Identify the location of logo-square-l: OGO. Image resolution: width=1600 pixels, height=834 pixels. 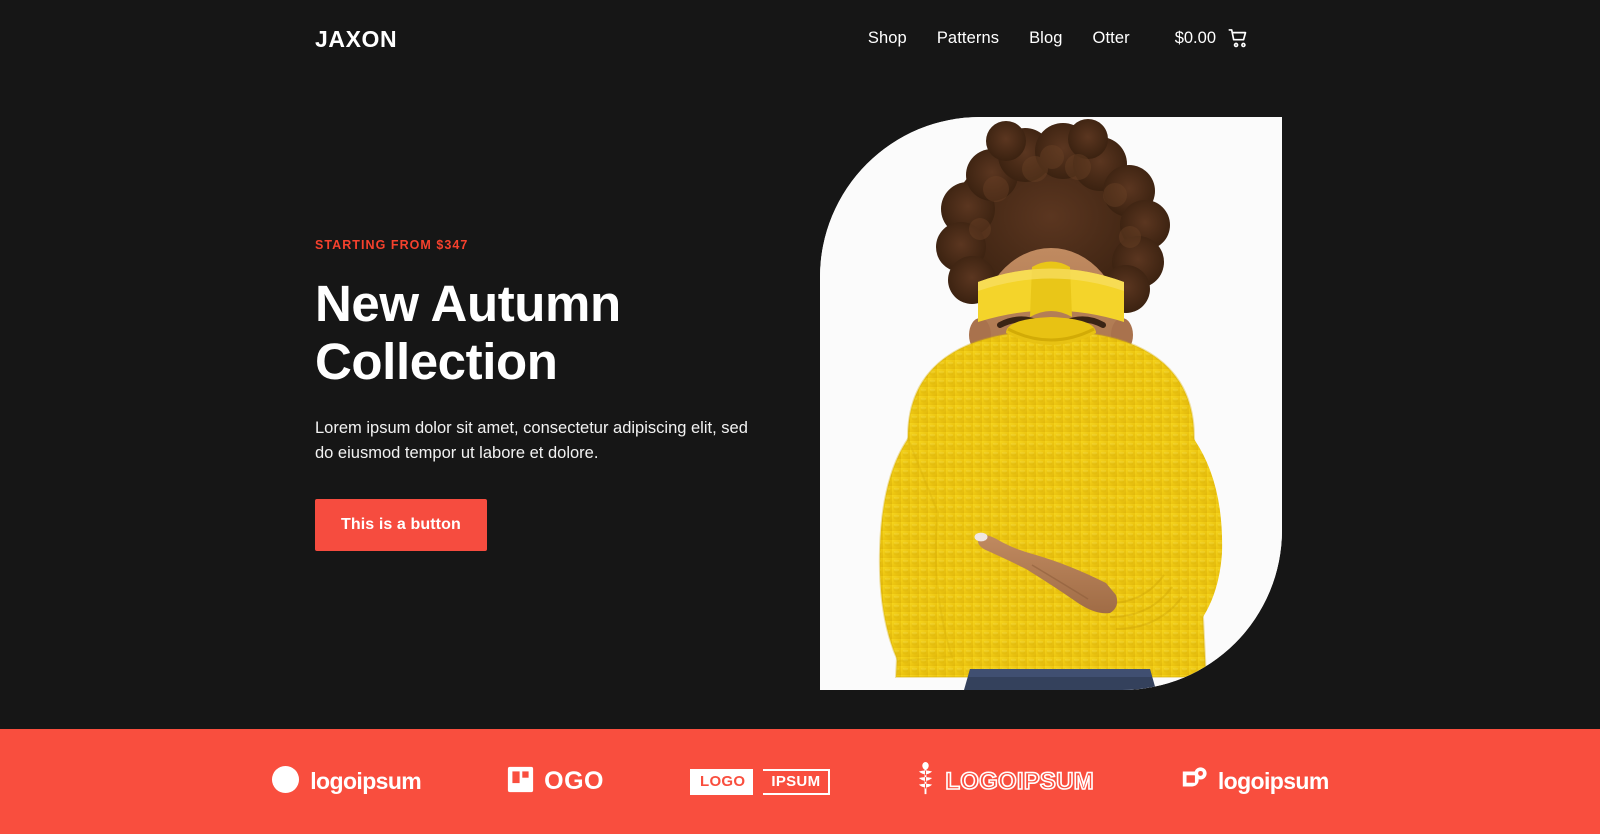
(555, 782).